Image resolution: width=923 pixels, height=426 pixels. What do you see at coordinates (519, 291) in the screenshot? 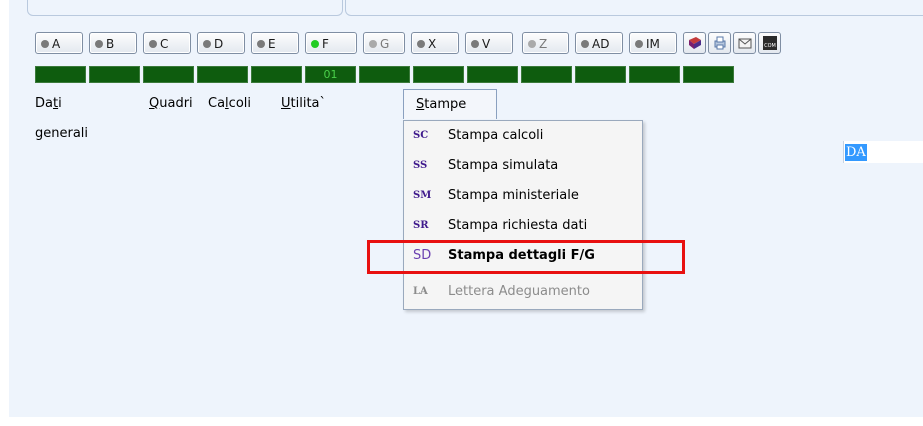
I see `menu-item-label: Lettera Adeguamento` at bounding box center [519, 291].